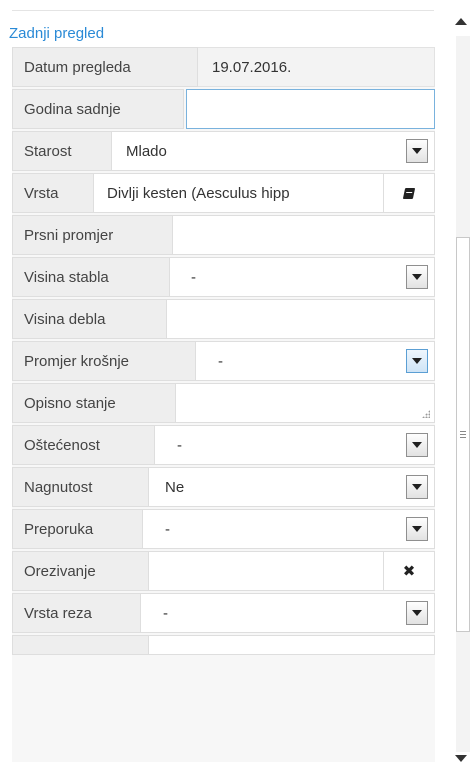 The width and height of the screenshot is (472, 762). I want to click on starost-value: Mlado, so click(146, 151).